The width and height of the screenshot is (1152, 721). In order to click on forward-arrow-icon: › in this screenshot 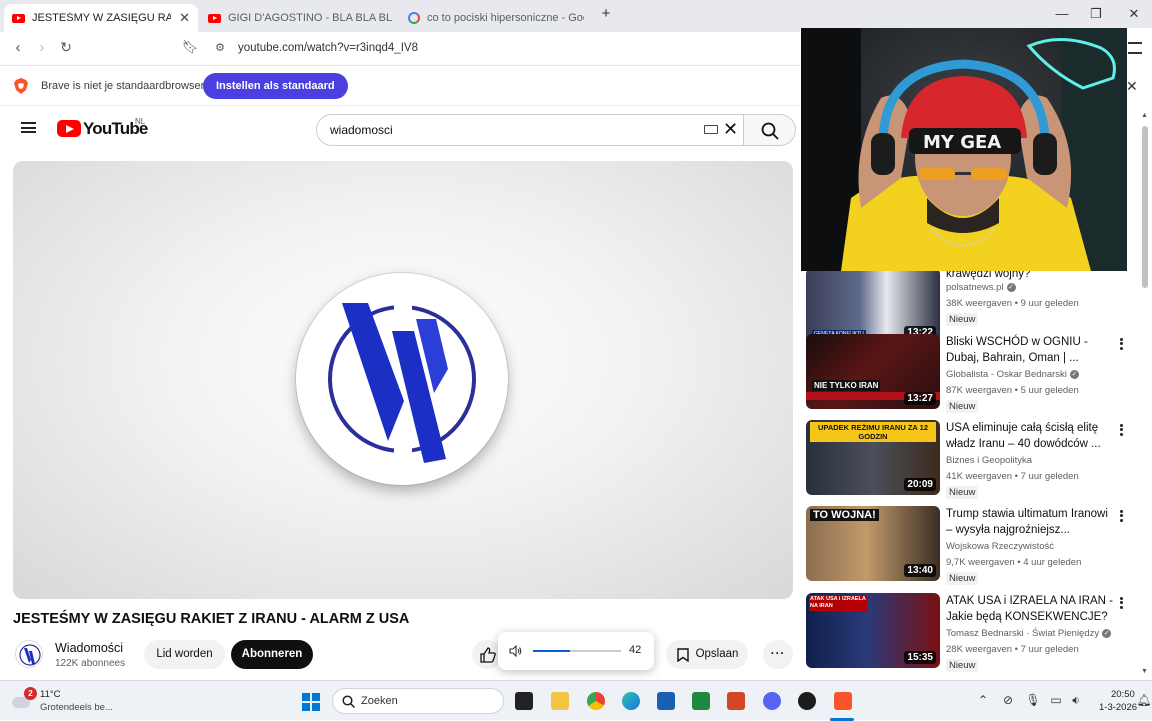, I will do `click(42, 47)`.